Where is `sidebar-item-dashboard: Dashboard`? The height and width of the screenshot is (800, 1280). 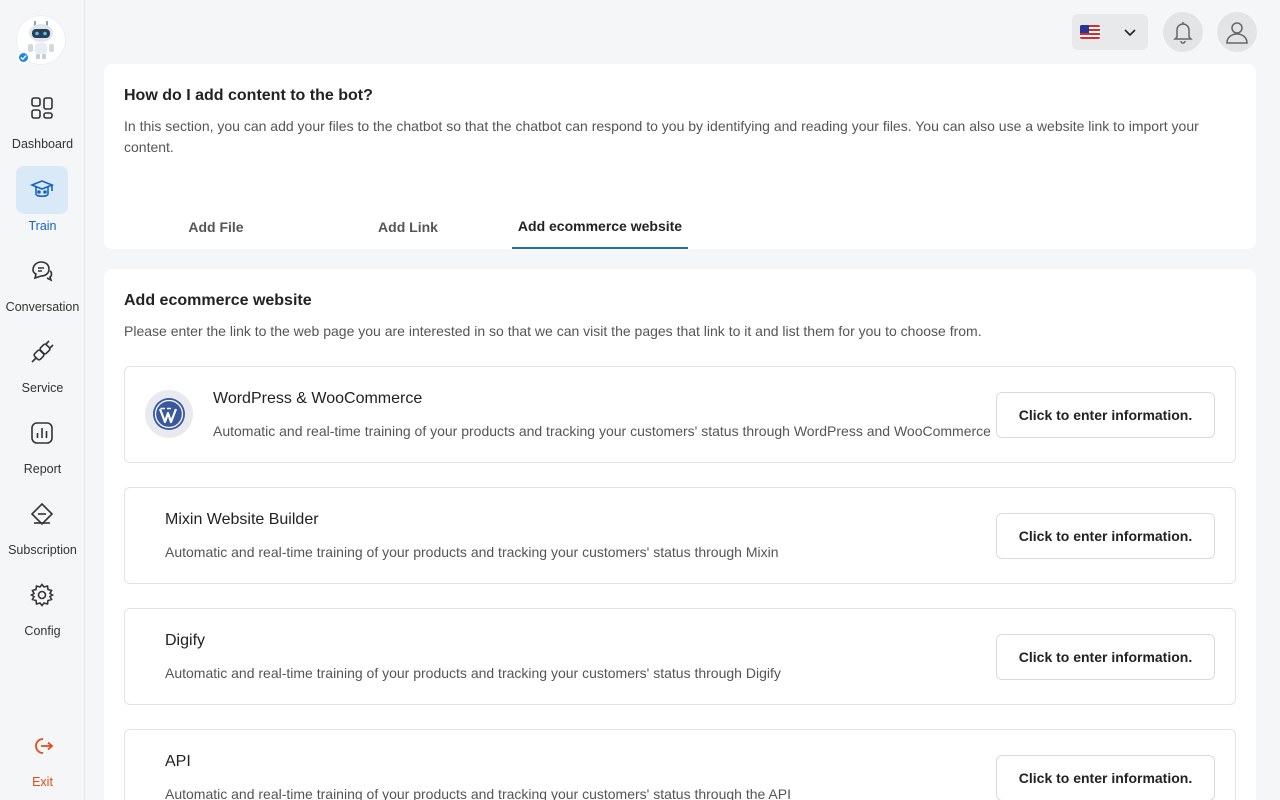 sidebar-item-dashboard: Dashboard is located at coordinates (42, 117).